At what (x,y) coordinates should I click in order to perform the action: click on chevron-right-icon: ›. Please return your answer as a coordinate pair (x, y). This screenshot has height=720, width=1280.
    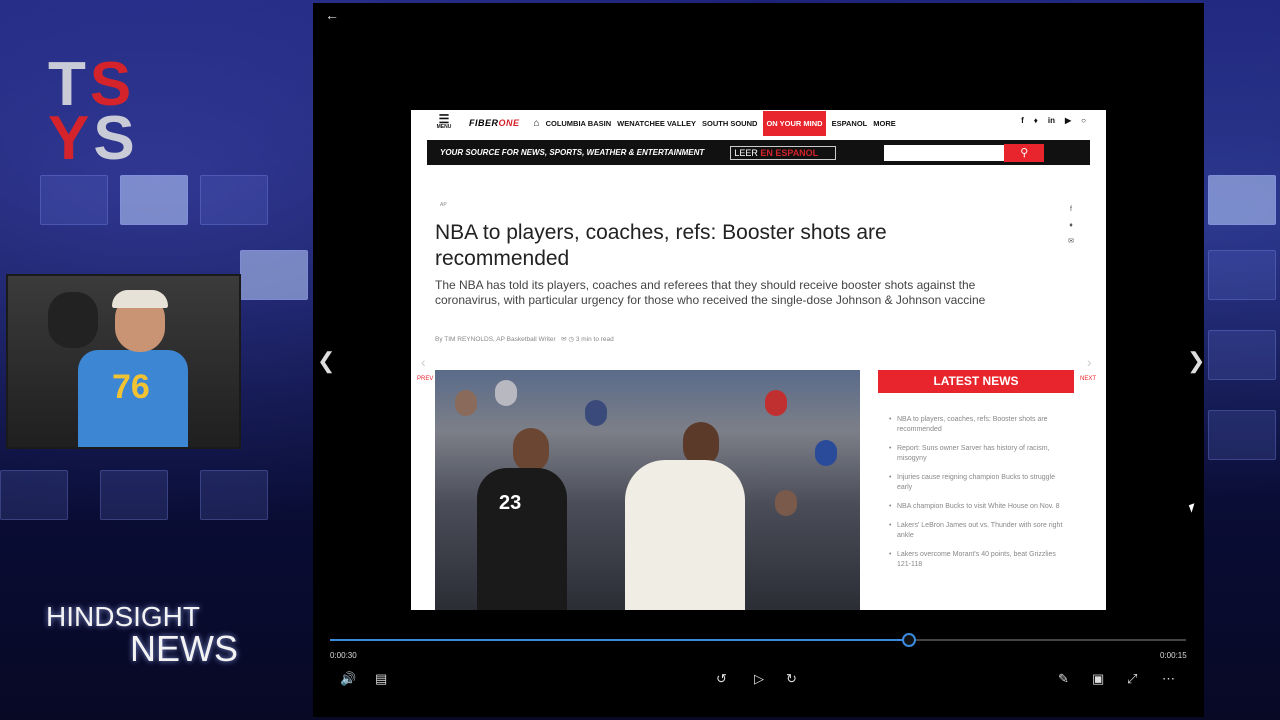
    Looking at the image, I should click on (1089, 362).